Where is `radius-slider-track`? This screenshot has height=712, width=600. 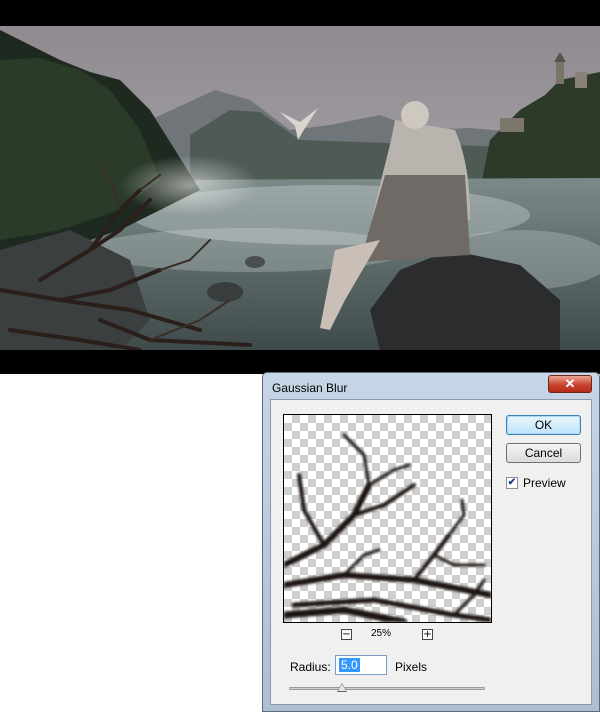
radius-slider-track is located at coordinates (387, 688).